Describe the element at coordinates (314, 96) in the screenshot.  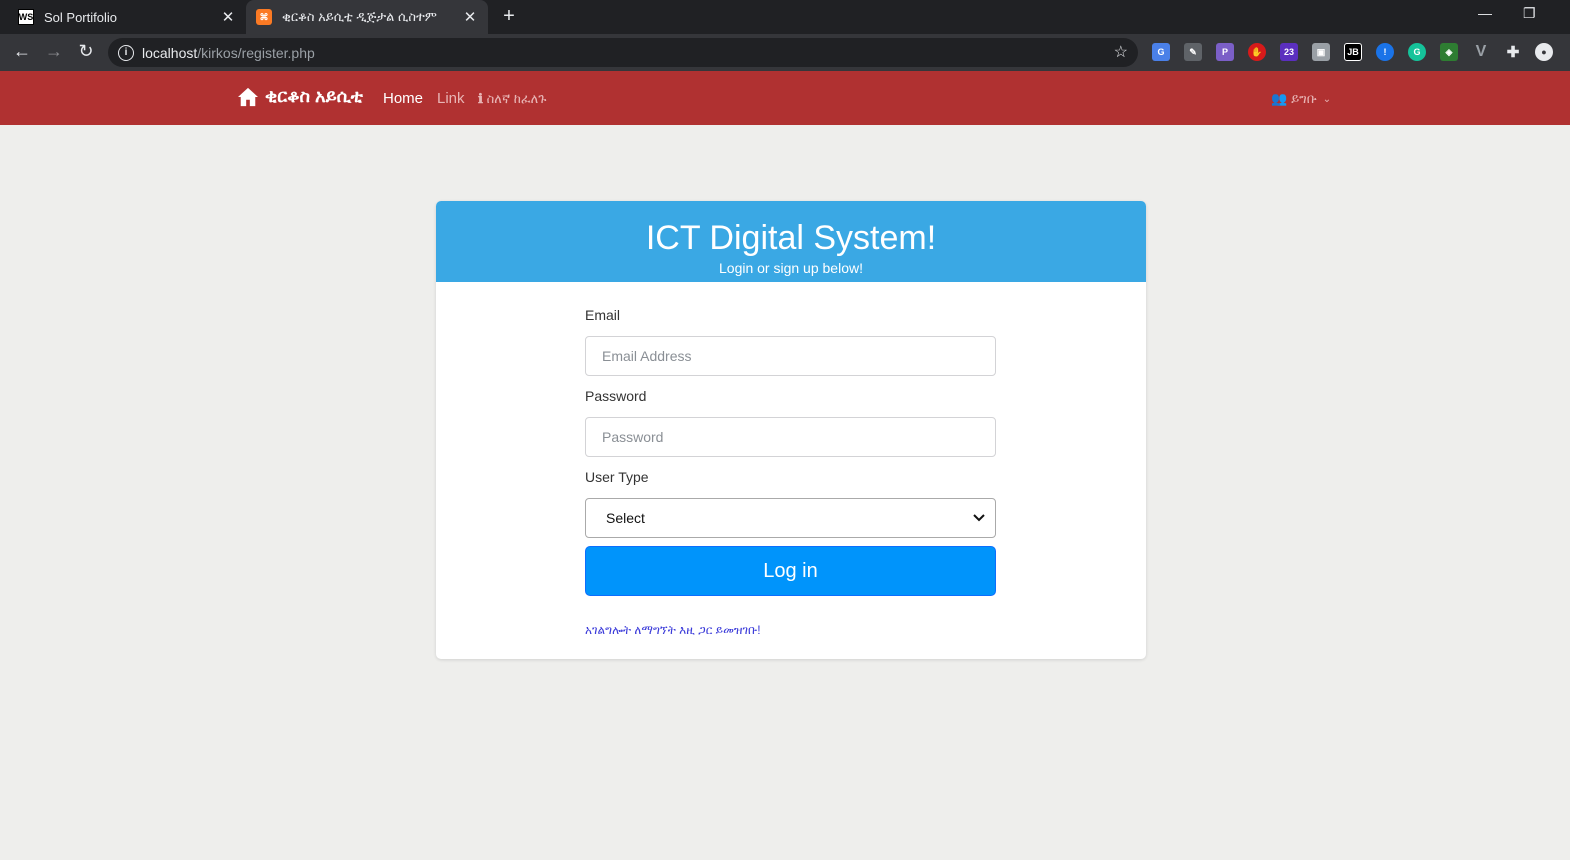
I see `brand-label: ቂርቆስ አይሲቲ` at that location.